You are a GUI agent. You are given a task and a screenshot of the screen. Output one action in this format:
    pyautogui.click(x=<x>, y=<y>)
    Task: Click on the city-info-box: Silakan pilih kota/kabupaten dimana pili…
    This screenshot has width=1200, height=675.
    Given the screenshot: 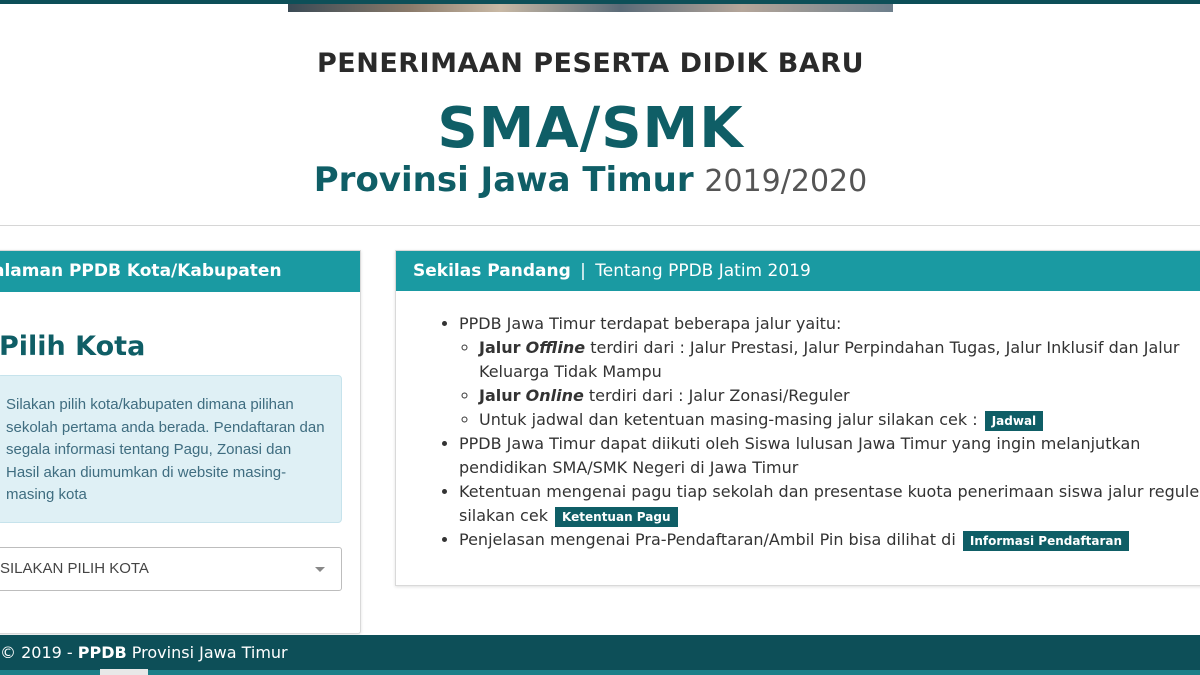 What is the action you would take?
    pyautogui.click(x=171, y=449)
    